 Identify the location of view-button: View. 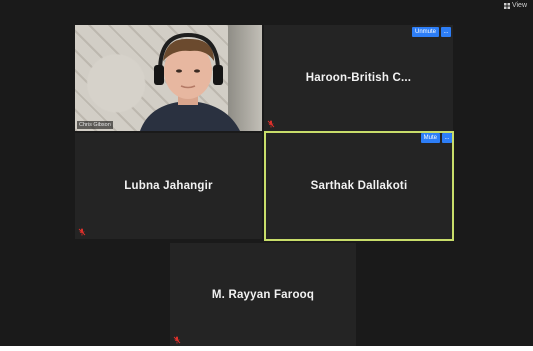
(515, 6).